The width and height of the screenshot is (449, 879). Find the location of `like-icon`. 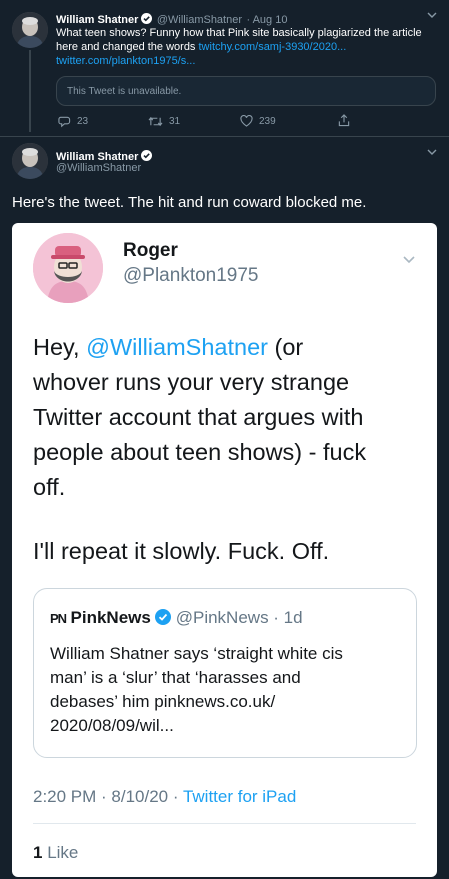

like-icon is located at coordinates (246, 121).